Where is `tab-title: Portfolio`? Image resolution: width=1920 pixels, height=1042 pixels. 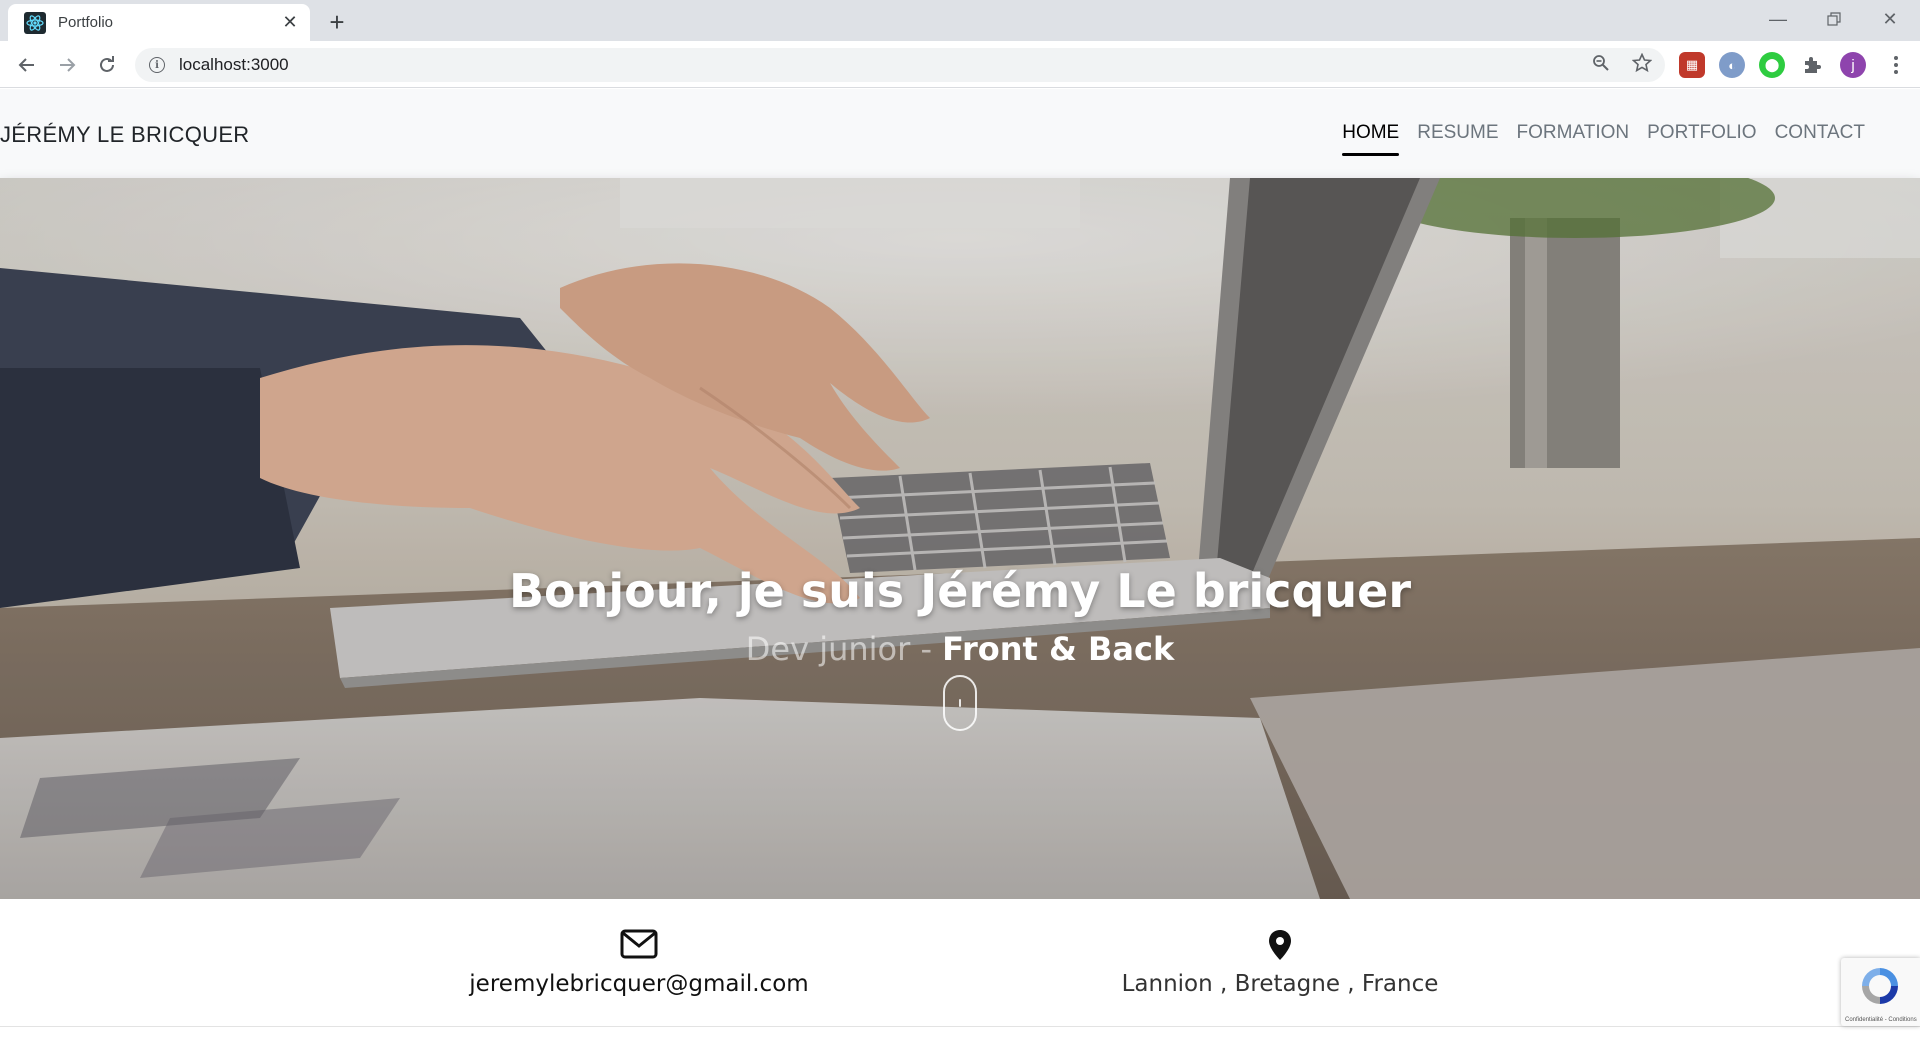
tab-title: Portfolio is located at coordinates (86, 22).